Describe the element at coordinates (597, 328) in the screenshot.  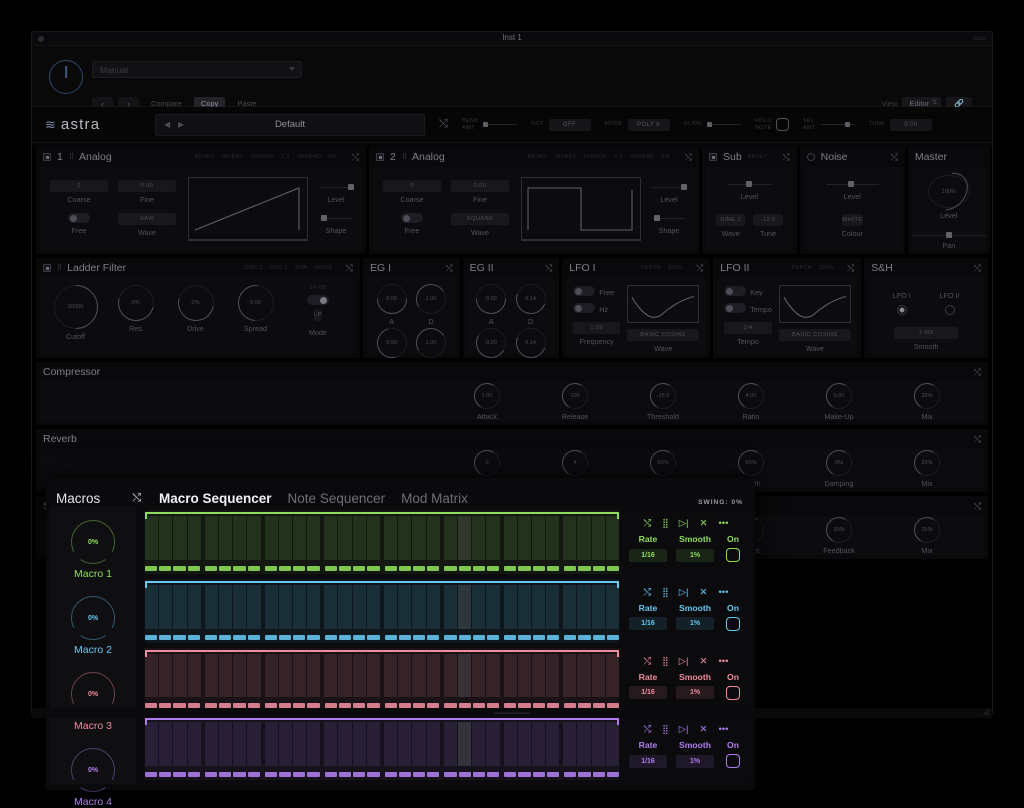
I see `frequency-value: 1.00` at that location.